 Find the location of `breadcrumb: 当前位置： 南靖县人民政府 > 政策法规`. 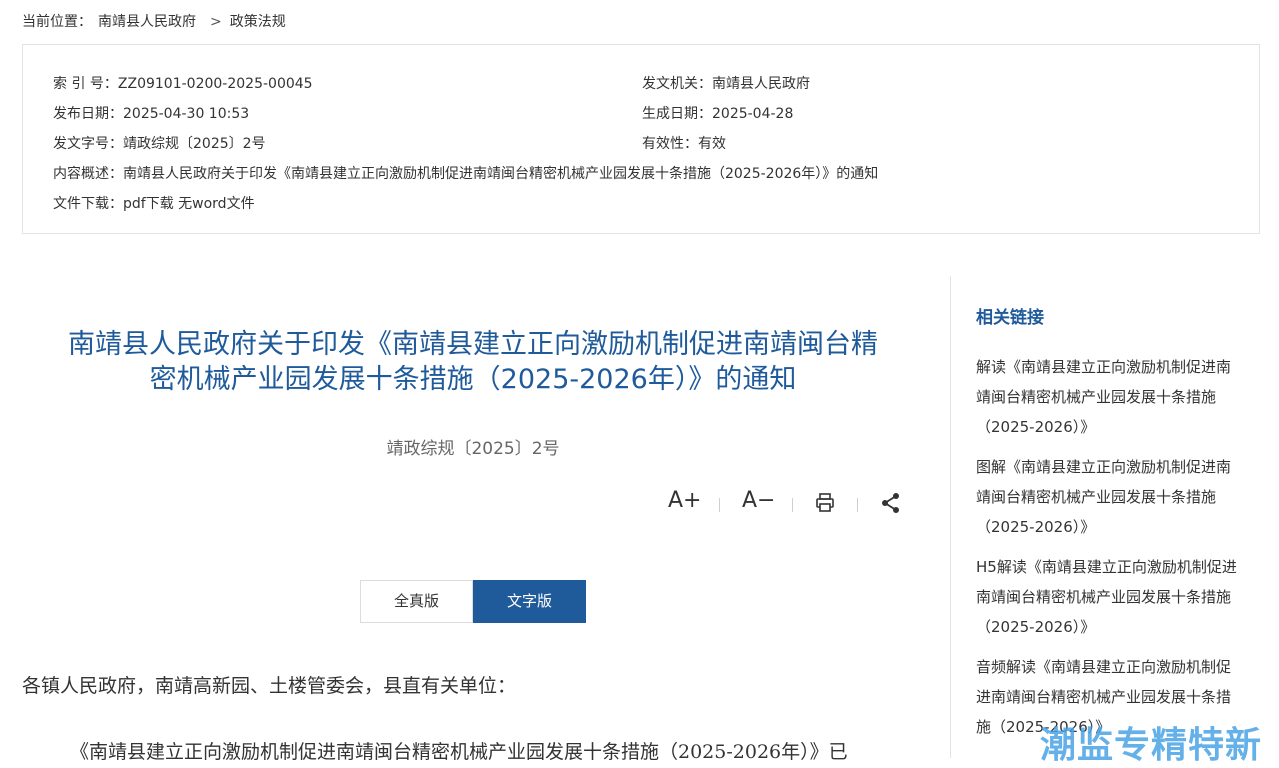

breadcrumb: 当前位置： 南靖县人民政府 > 政策法规 is located at coordinates (157, 21).